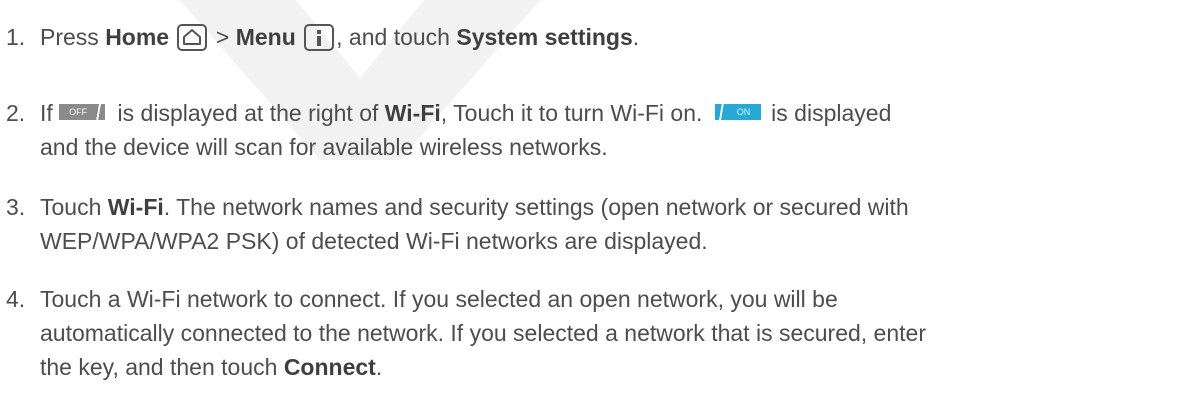  What do you see at coordinates (162, 367) in the screenshot?
I see `text-fragment: the key, and then touch` at bounding box center [162, 367].